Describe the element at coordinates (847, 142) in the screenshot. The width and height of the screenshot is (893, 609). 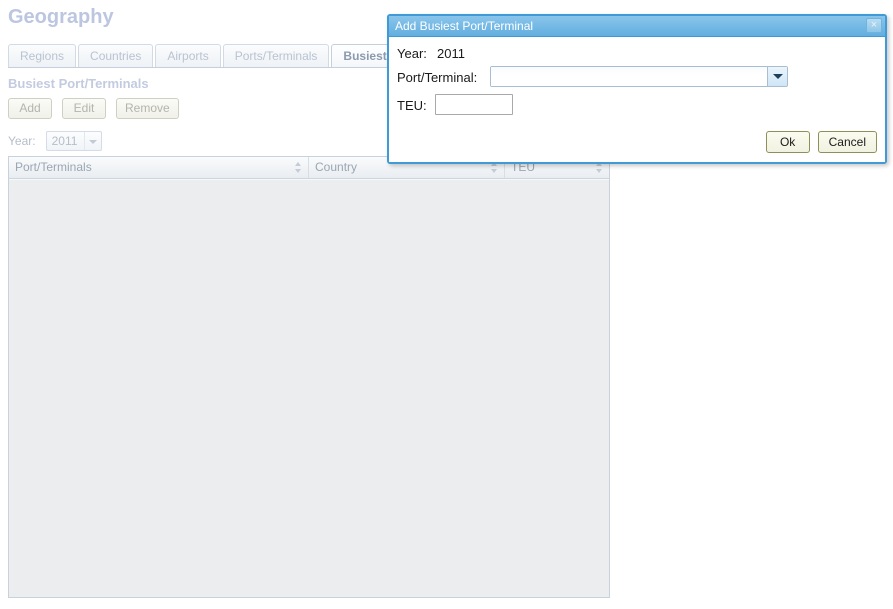
I see `cancel-button: Cancel` at that location.